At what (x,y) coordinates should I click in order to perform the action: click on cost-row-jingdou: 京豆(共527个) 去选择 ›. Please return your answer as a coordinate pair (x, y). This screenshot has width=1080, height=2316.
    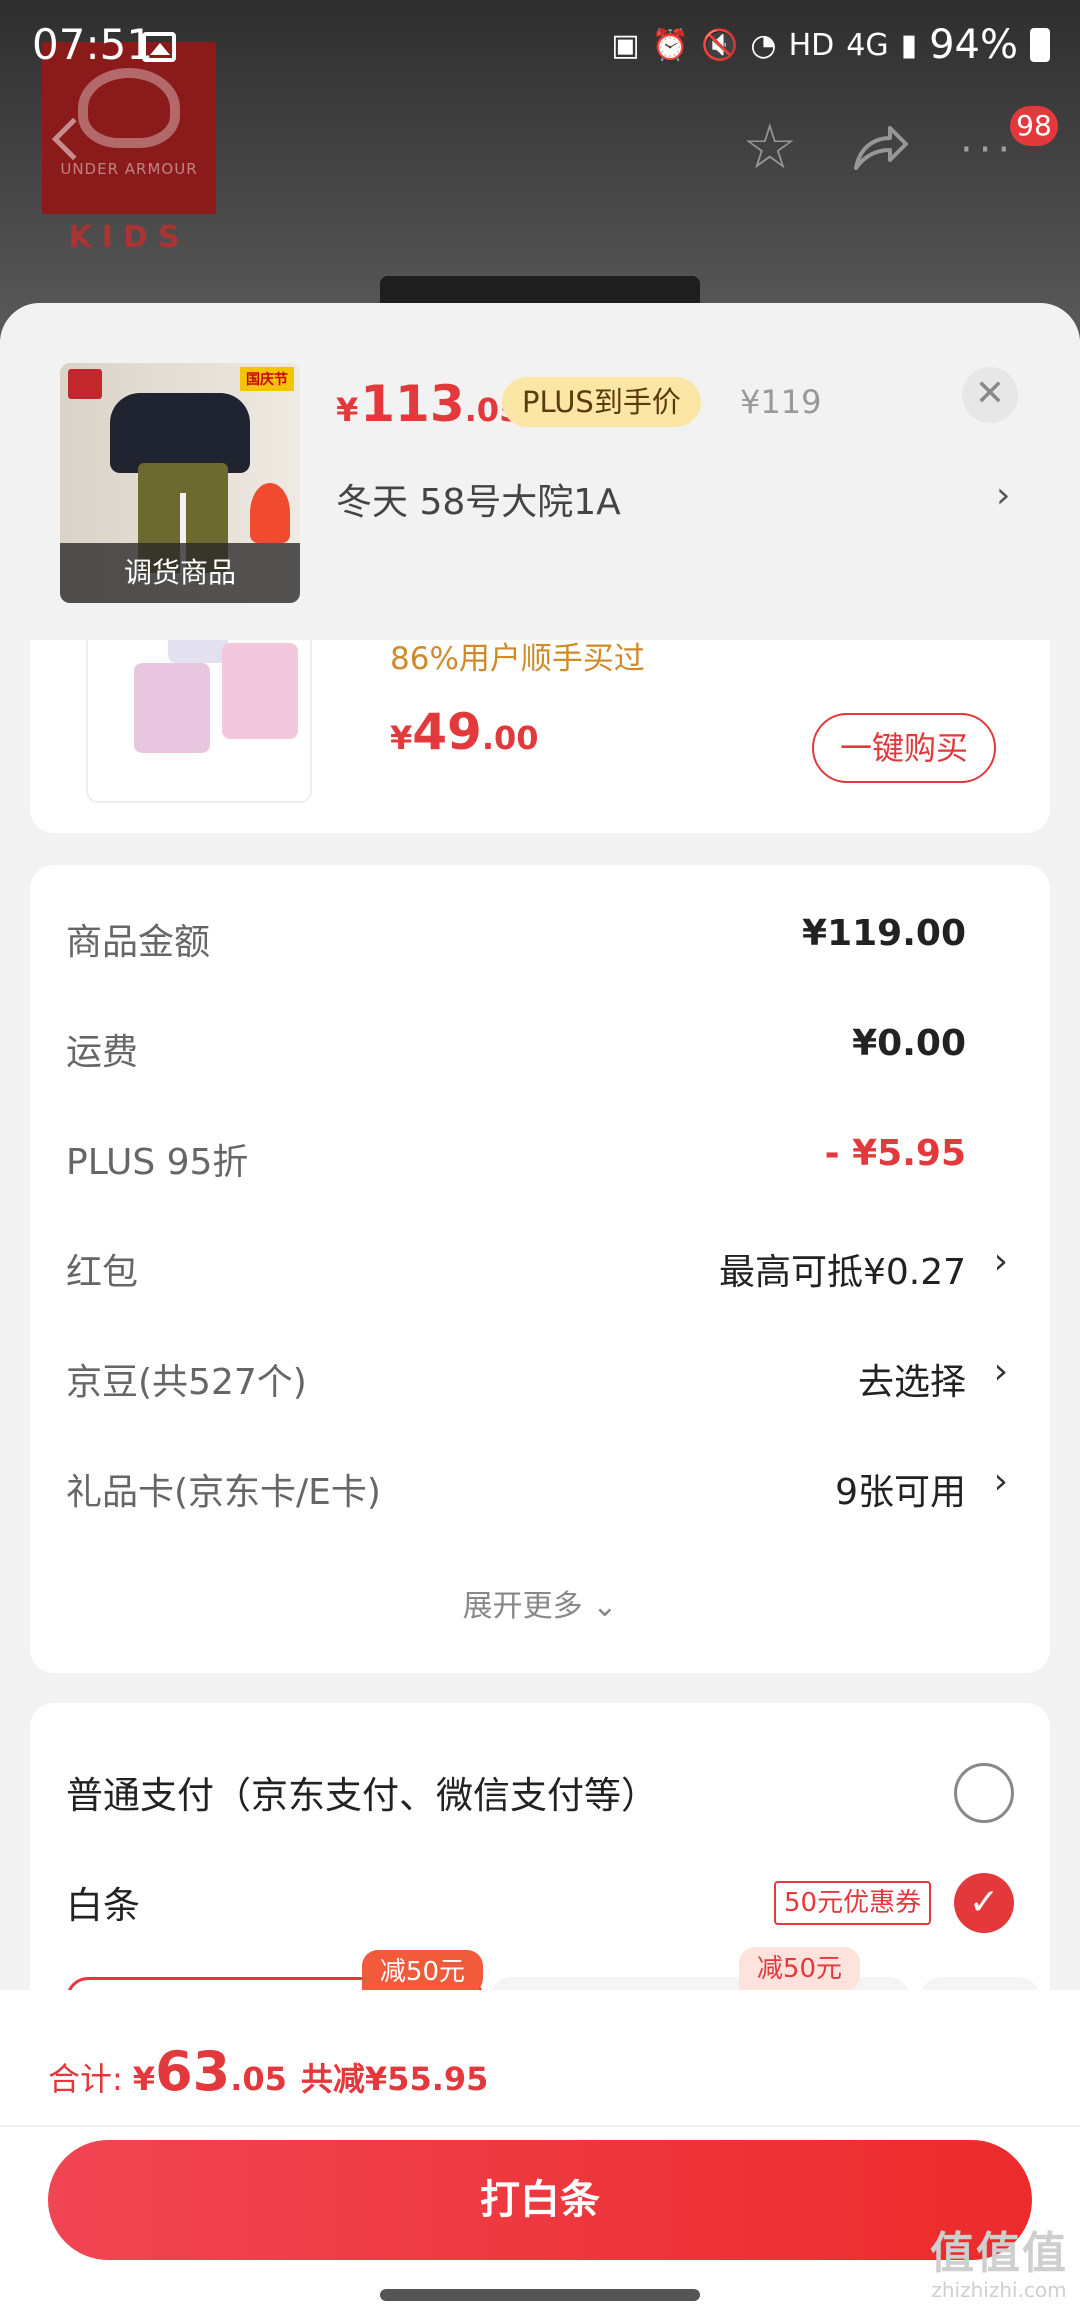
    Looking at the image, I should click on (540, 1373).